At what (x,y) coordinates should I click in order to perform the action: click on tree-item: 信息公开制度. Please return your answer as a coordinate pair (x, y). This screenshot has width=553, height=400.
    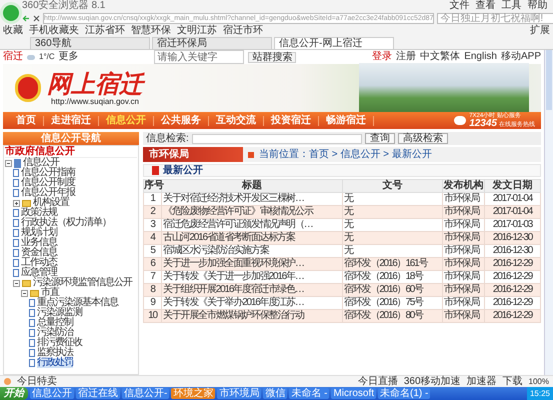
    Looking at the image, I should click on (48, 183).